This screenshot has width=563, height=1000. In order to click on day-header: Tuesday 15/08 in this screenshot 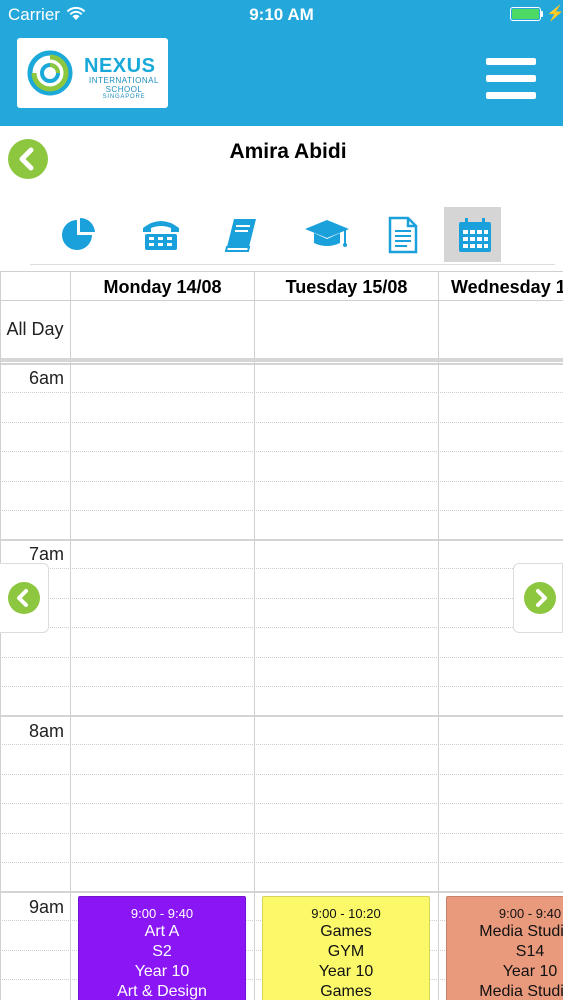, I will do `click(346, 286)`.